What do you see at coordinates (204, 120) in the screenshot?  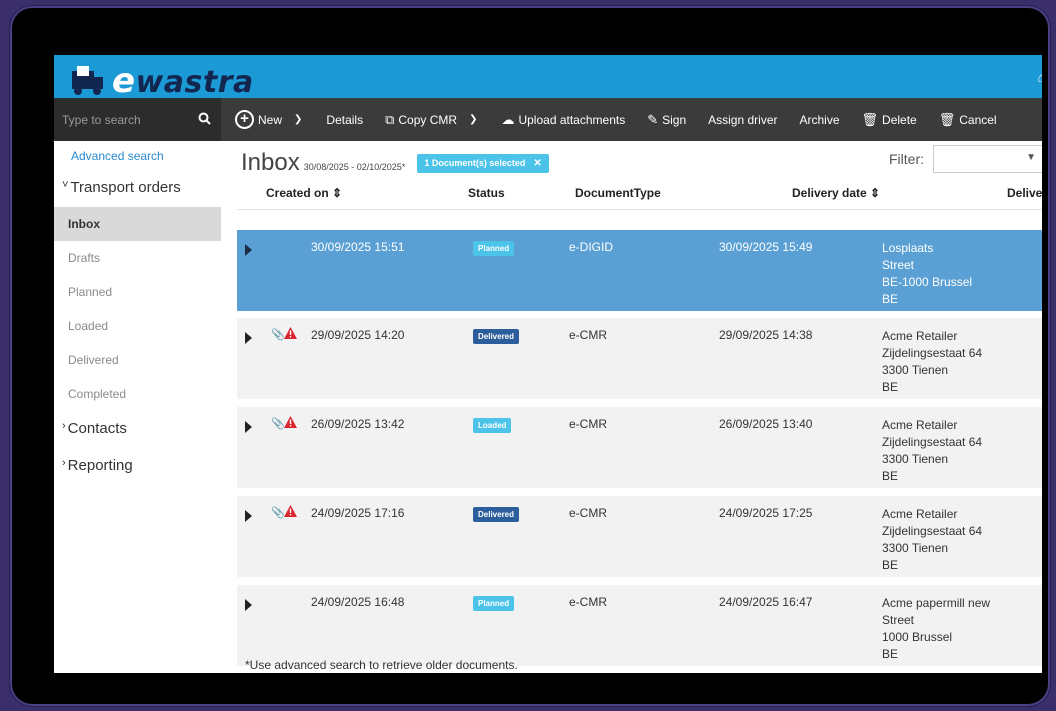 I see `search-icon` at bounding box center [204, 120].